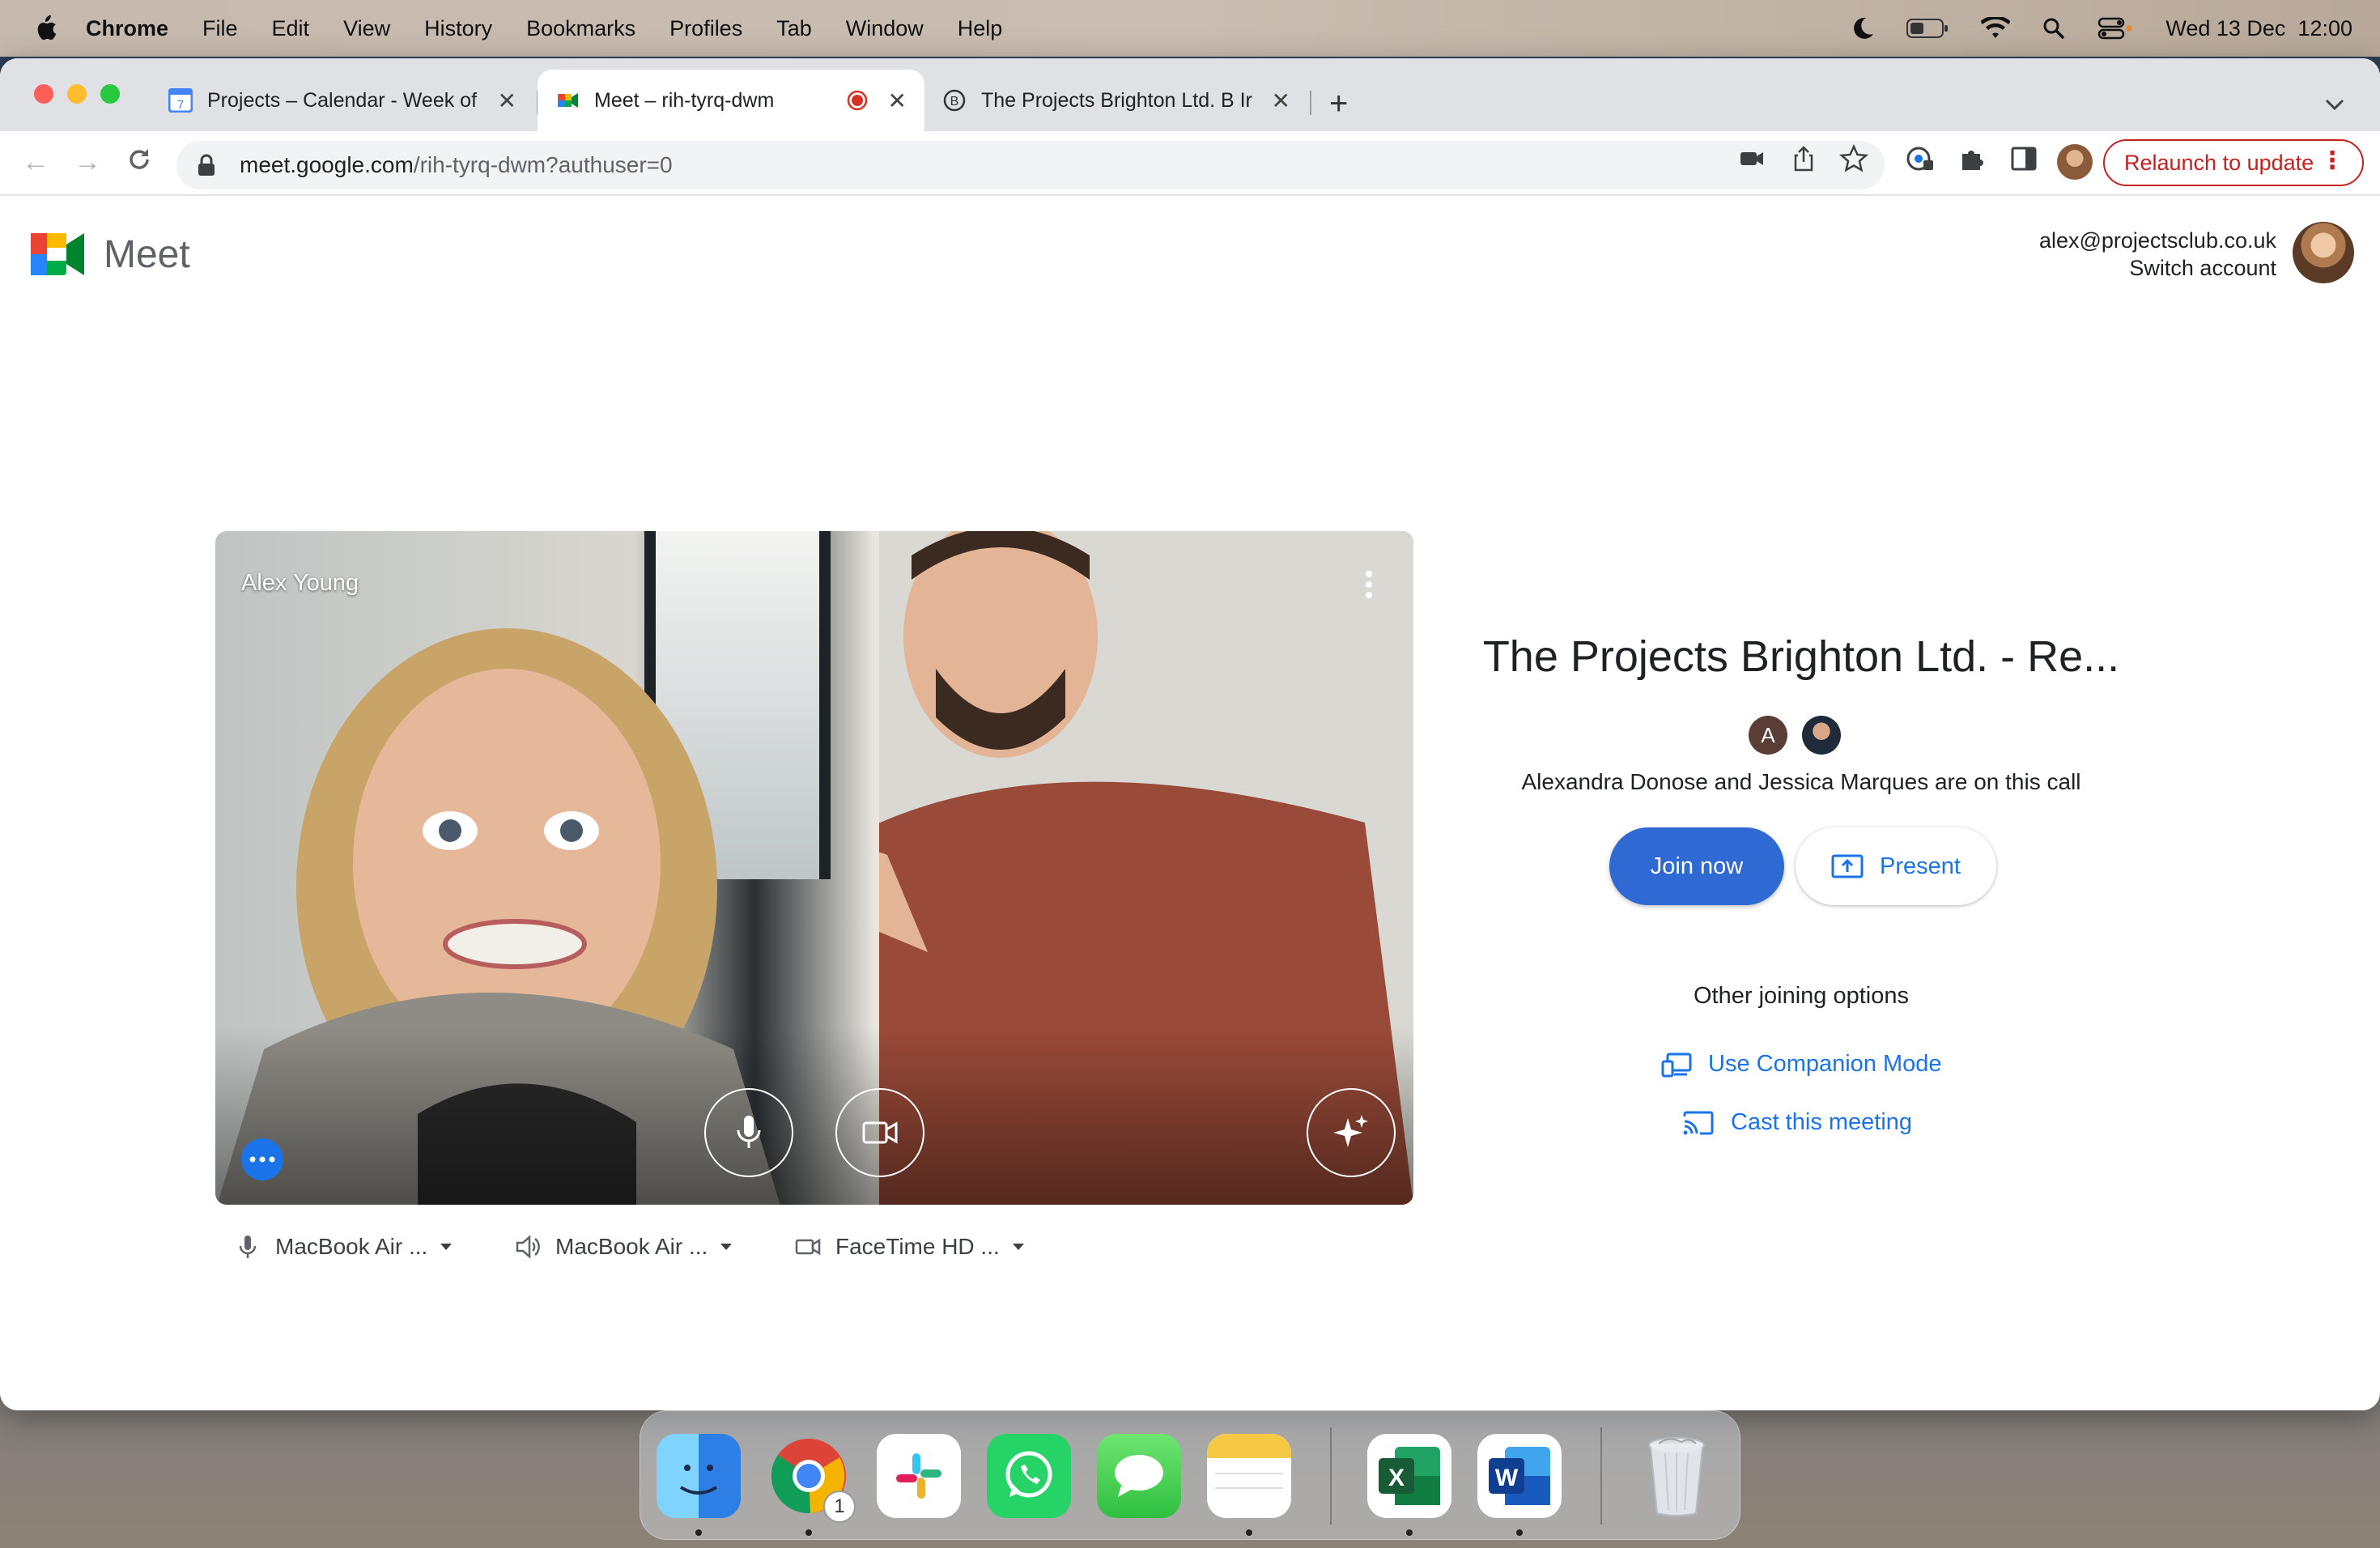 The width and height of the screenshot is (2380, 1548). Describe the element at coordinates (87, 162) in the screenshot. I see `forward-arrow-icon: →` at that location.